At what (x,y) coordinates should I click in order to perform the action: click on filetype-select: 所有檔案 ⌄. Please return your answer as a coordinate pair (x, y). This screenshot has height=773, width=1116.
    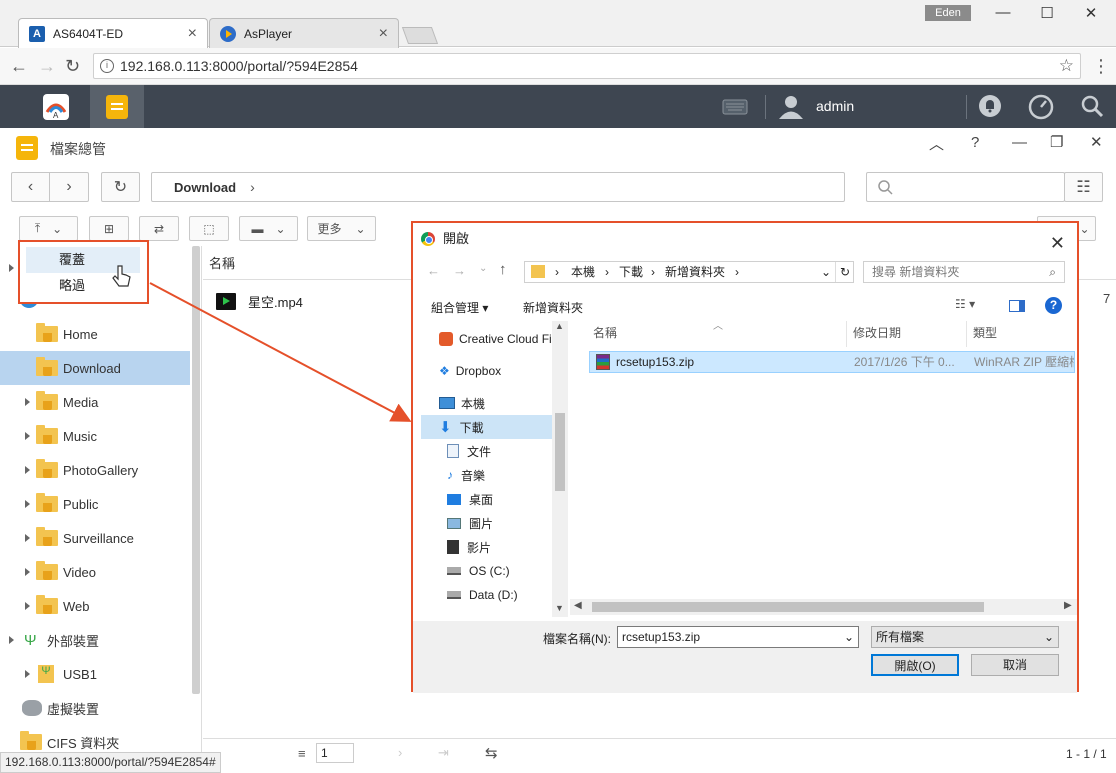
    Looking at the image, I should click on (965, 637).